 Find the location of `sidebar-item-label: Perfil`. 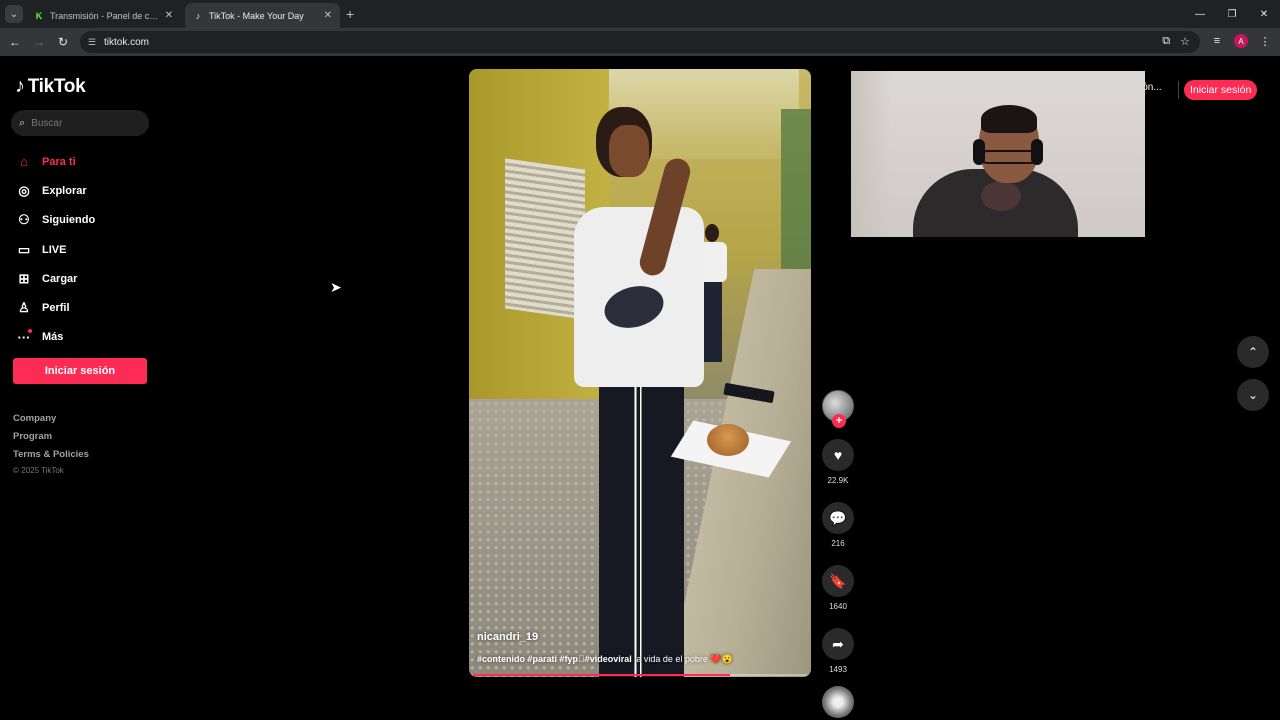

sidebar-item-label: Perfil is located at coordinates (56, 308).